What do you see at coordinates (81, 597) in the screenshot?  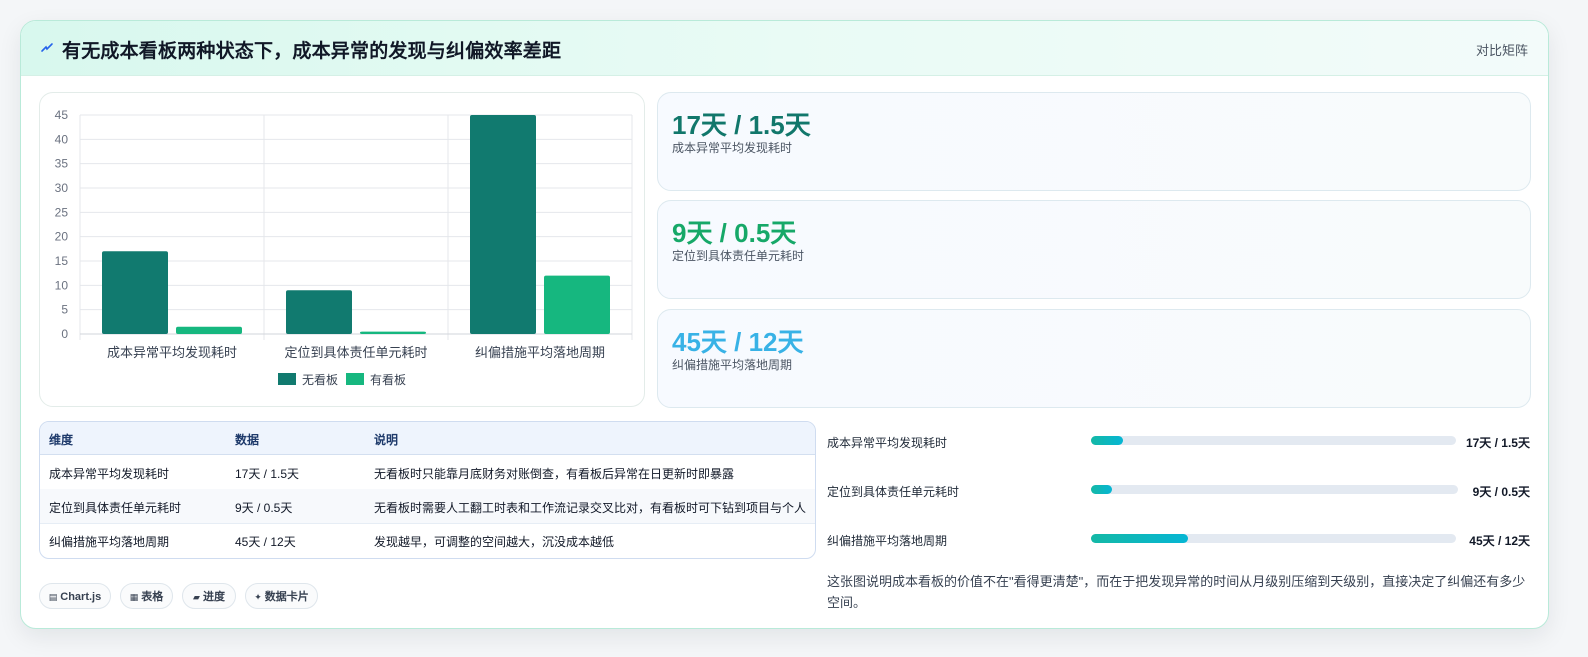 I see `chip-label: Chart.js` at bounding box center [81, 597].